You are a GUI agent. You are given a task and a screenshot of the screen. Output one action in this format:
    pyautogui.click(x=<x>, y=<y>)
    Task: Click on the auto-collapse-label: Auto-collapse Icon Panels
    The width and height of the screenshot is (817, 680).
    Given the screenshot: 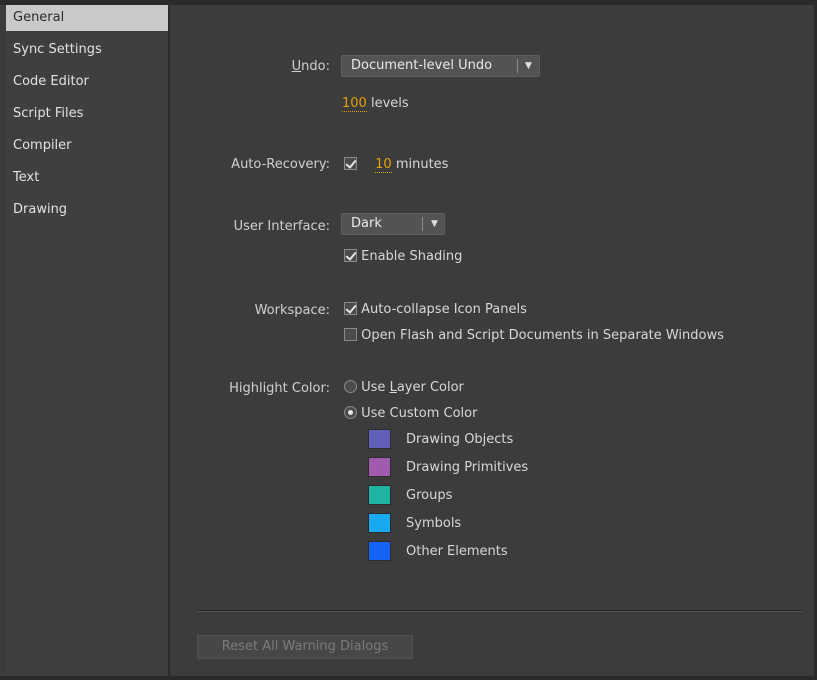 What is the action you would take?
    pyautogui.click(x=444, y=309)
    